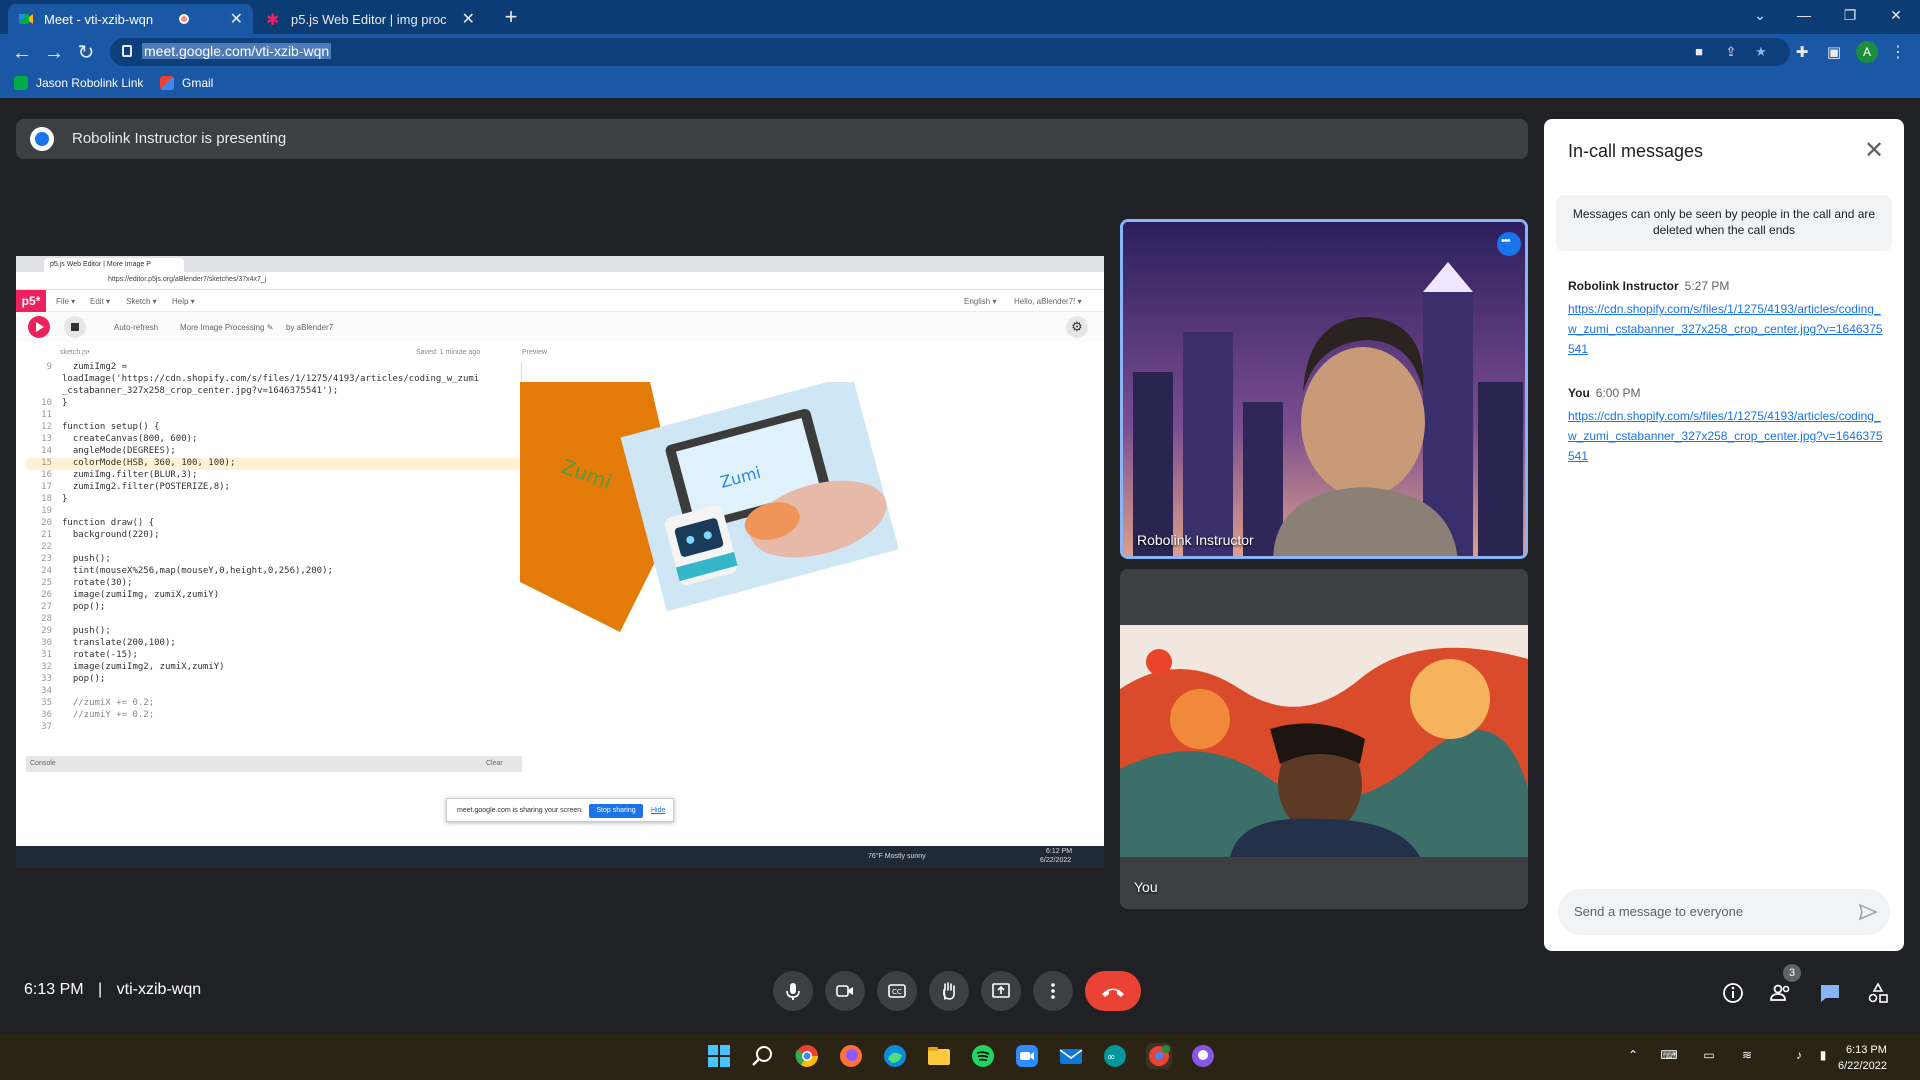 Image resolution: width=1920 pixels, height=1080 pixels. I want to click on close-chat-icon: ✕, so click(1874, 151).